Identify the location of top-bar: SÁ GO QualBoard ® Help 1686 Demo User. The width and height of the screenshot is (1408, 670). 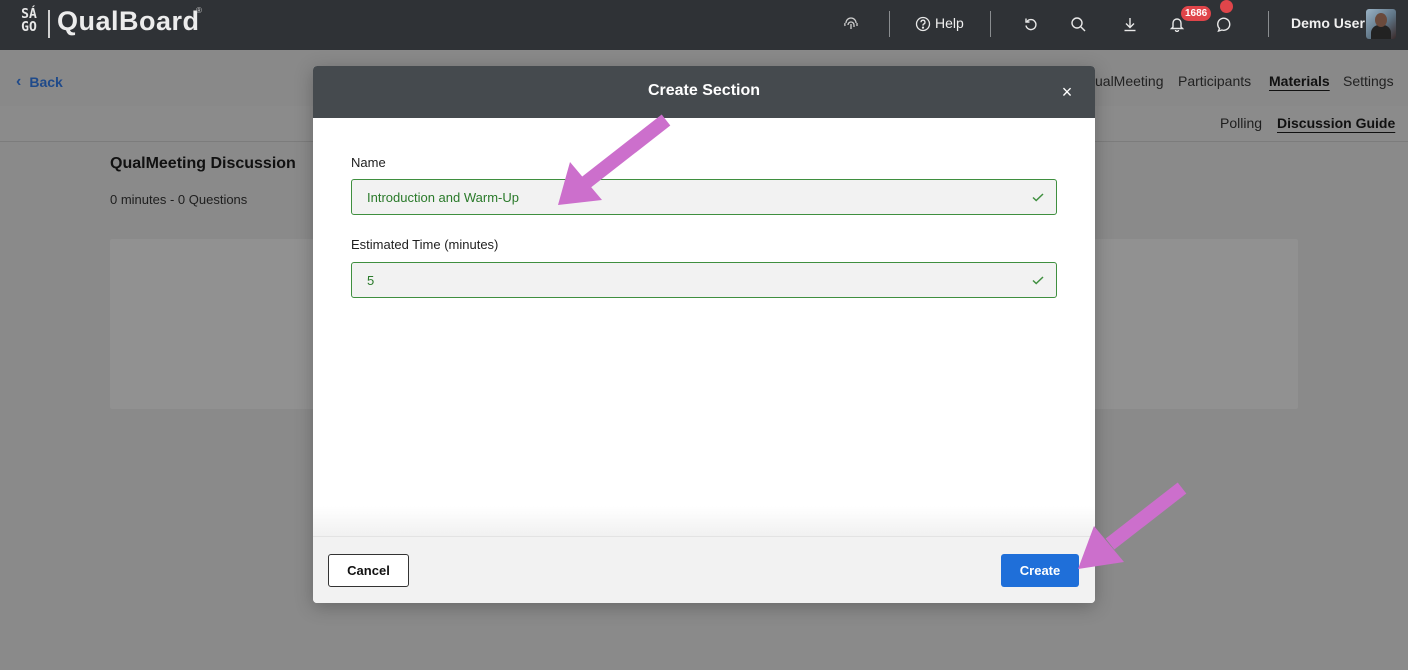
(704, 25).